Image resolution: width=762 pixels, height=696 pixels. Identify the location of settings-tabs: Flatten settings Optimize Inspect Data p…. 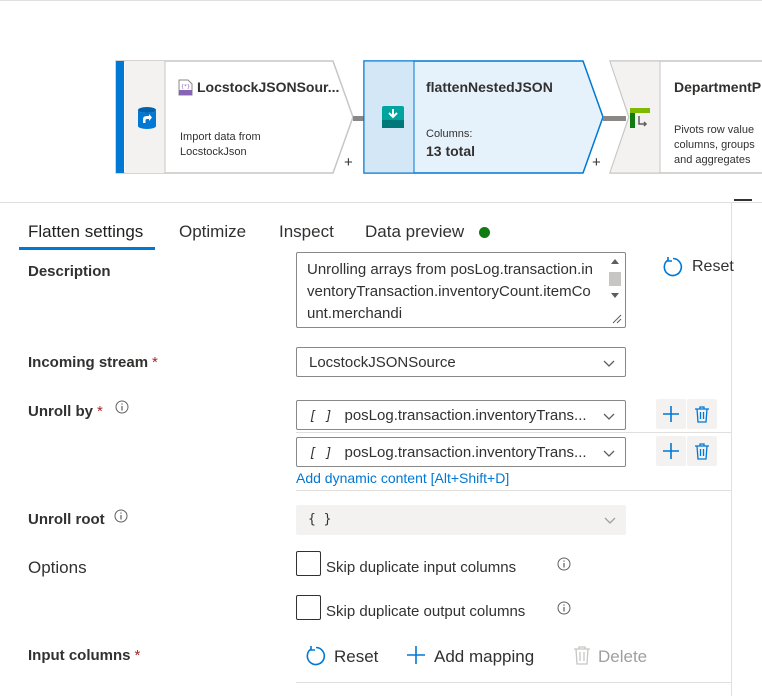
(381, 227).